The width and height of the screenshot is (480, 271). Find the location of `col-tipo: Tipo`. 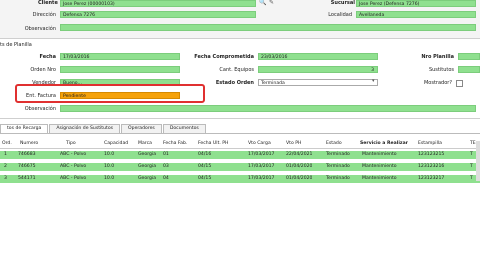

col-tipo: Tipo is located at coordinates (71, 144).